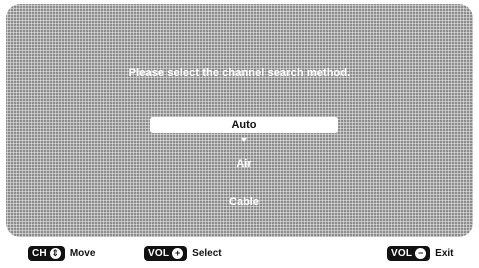  Describe the element at coordinates (239, 254) in the screenshot. I see `button-hints-bar: CH ⇕ Move VOL + Select VOL − Exit` at that location.